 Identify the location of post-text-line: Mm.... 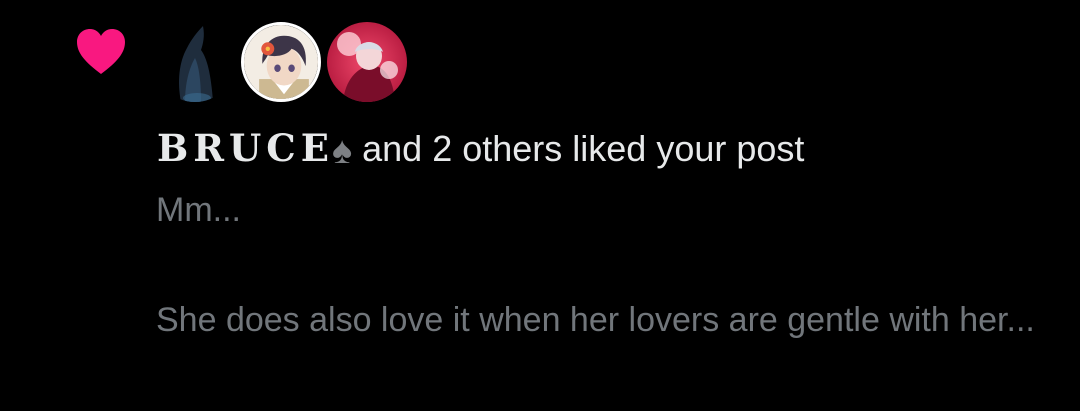
(198, 210).